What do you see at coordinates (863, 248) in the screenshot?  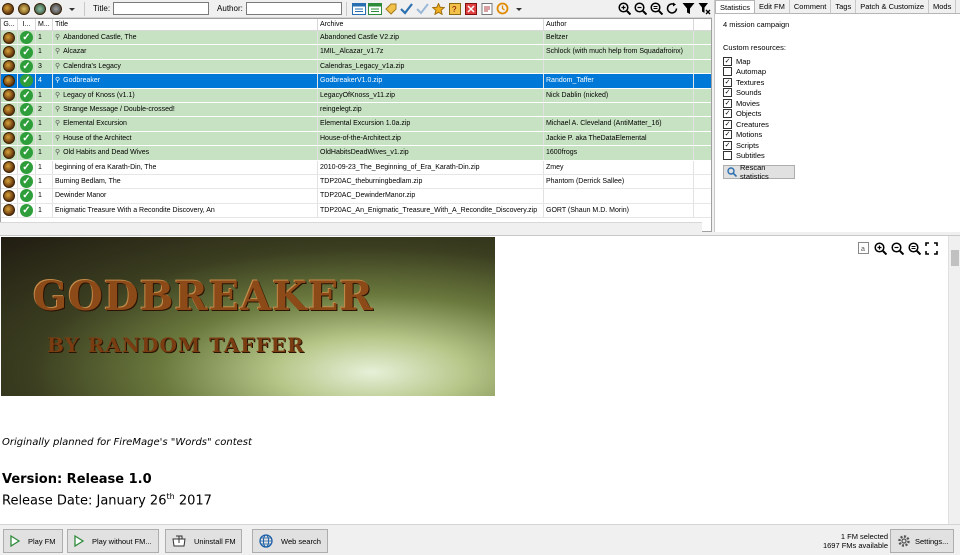 I see `encoding-icon: a` at bounding box center [863, 248].